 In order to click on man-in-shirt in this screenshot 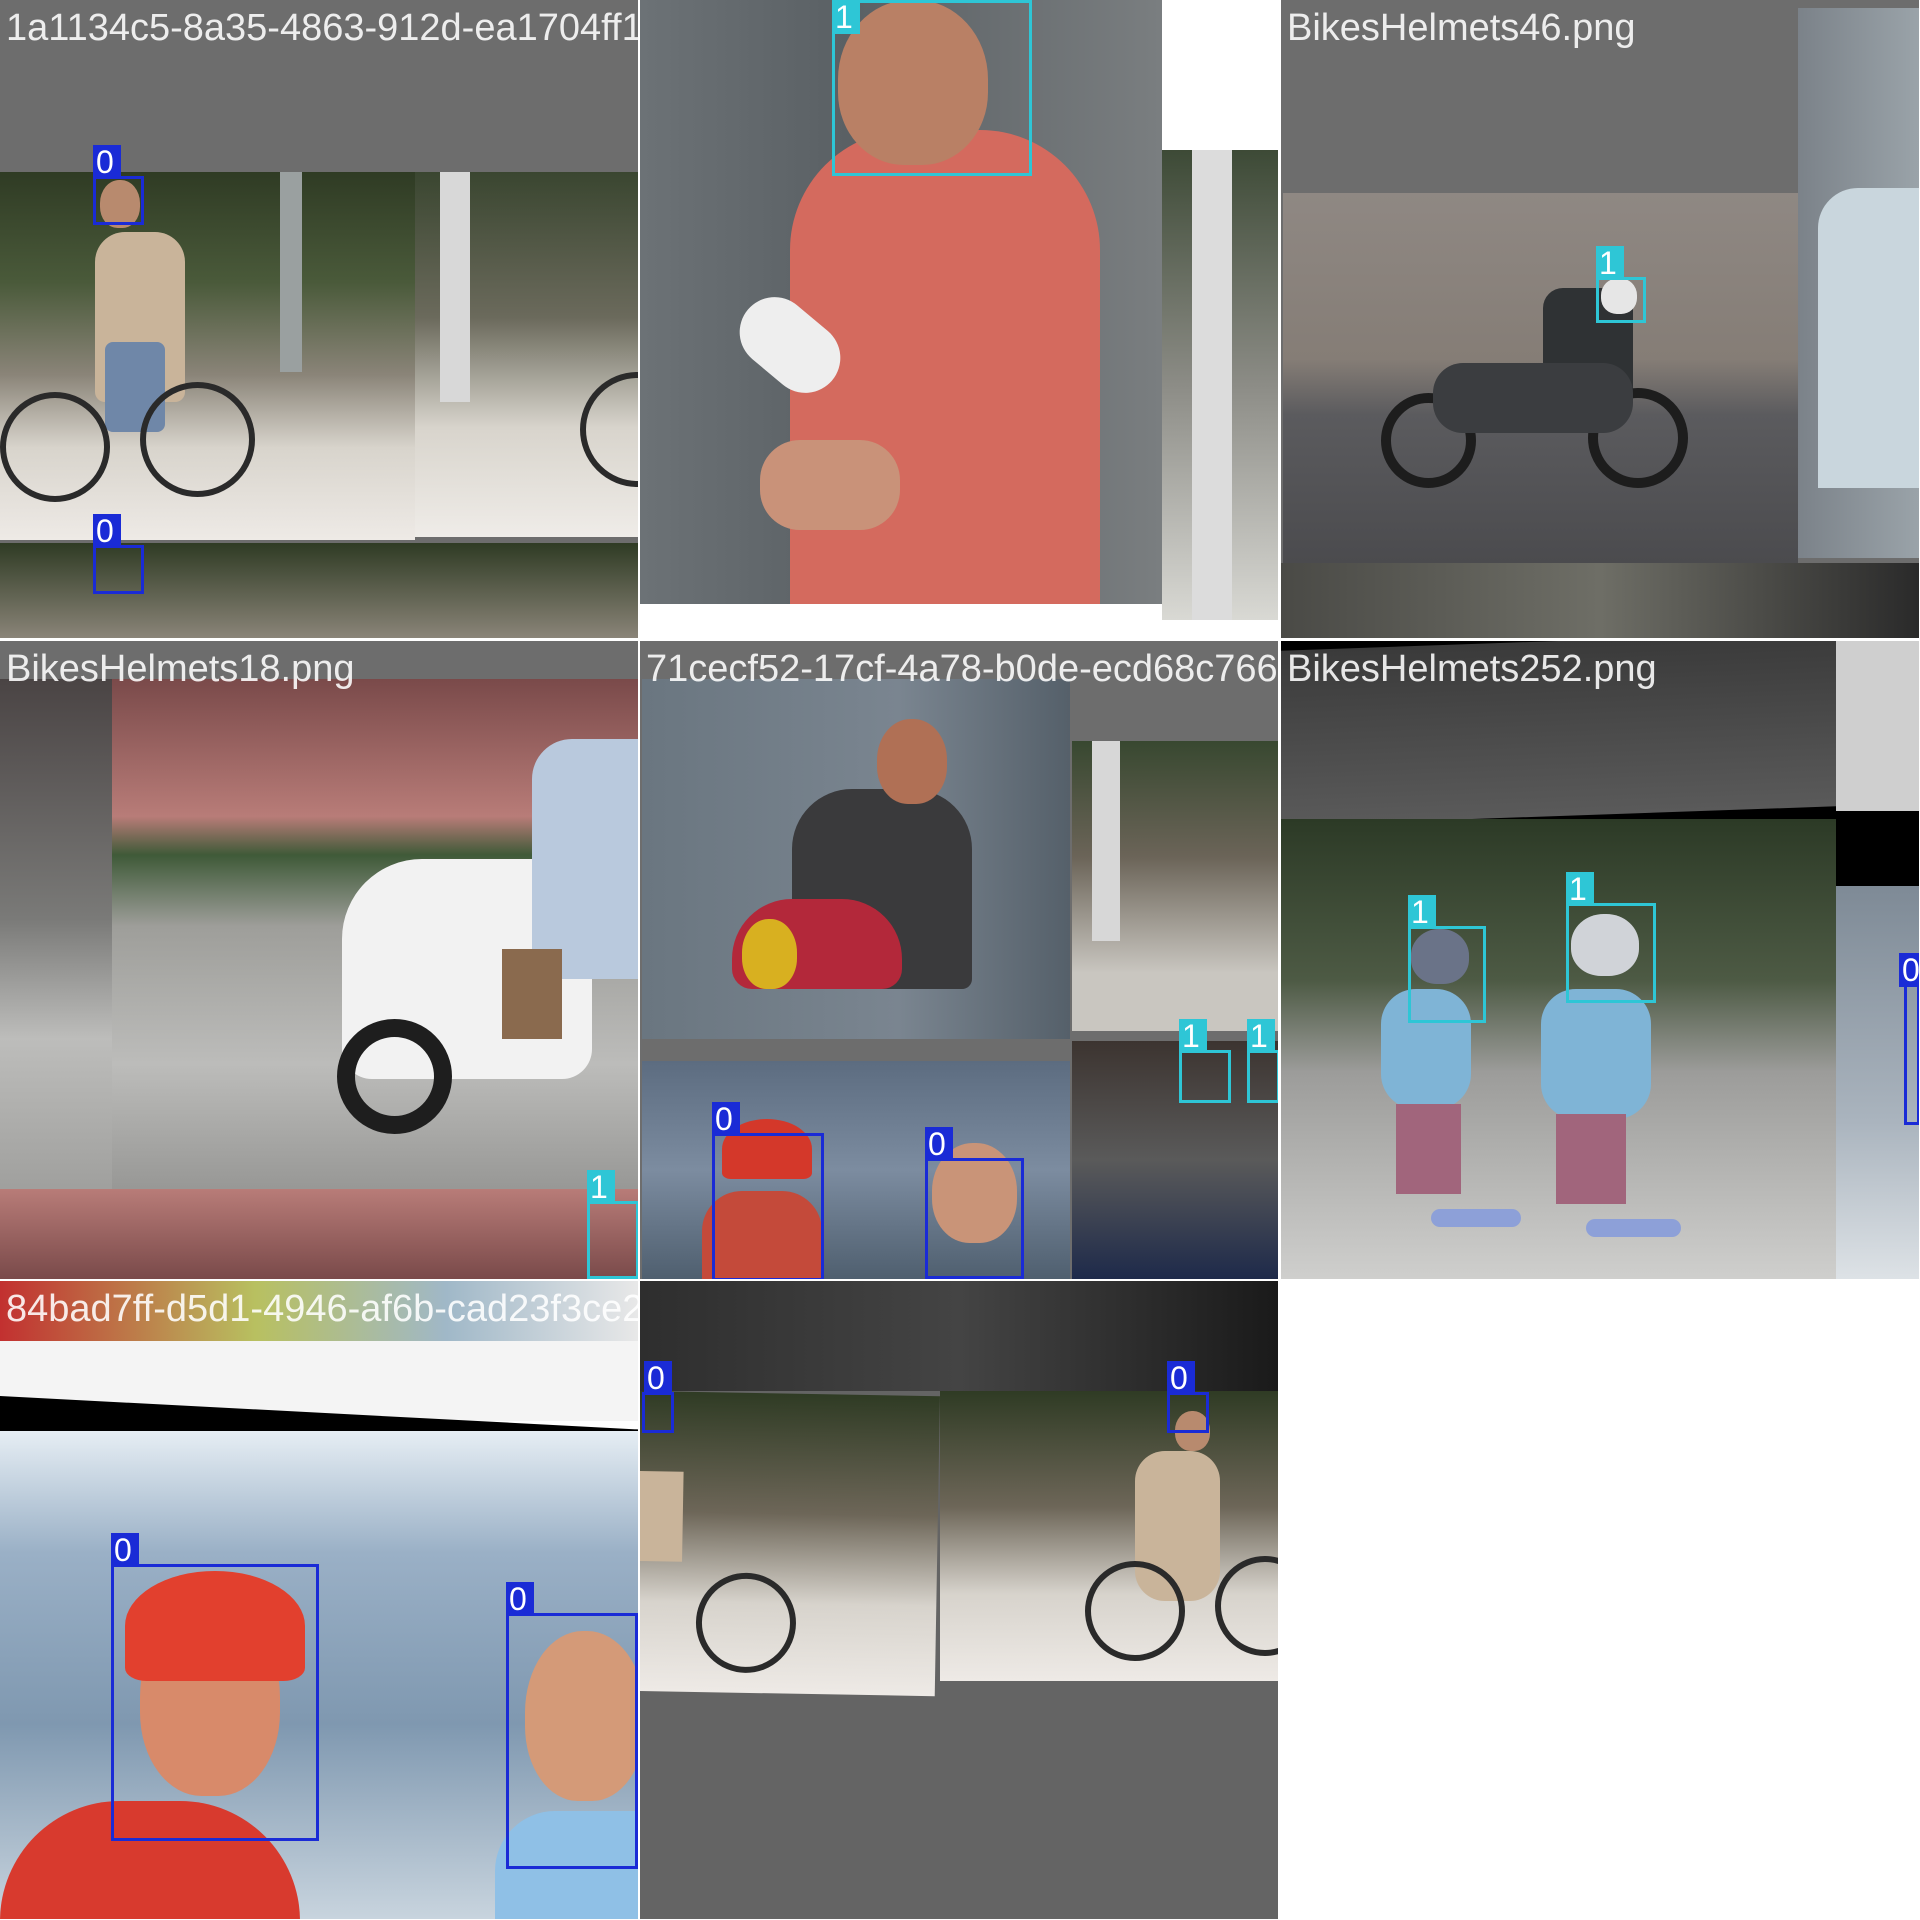, I will do `click(1858, 283)`.